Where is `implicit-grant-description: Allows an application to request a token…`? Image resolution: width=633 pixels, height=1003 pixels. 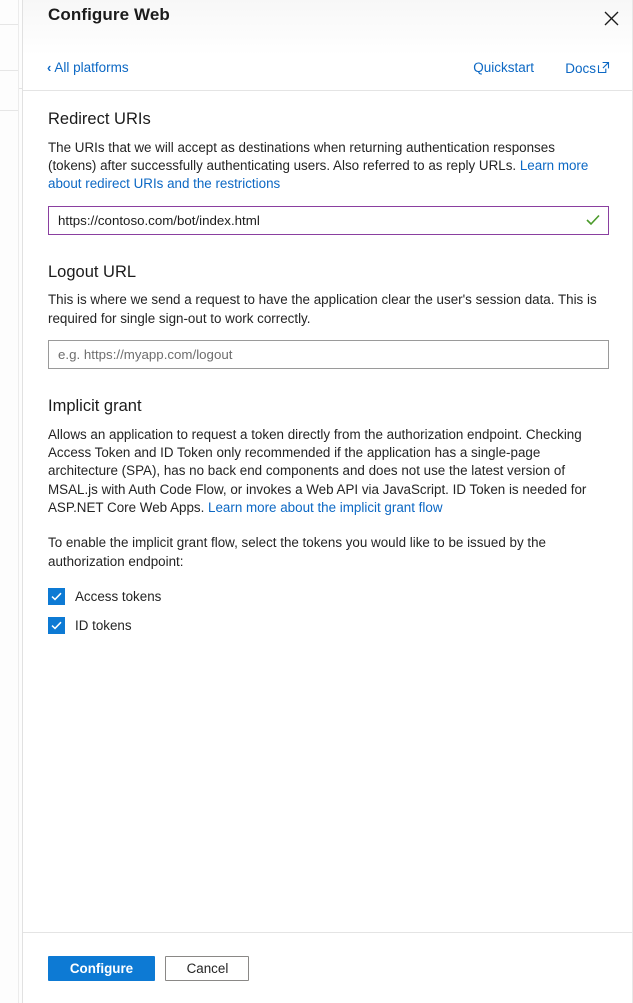
implicit-grant-description: Allows an application to request a token… is located at coordinates (327, 471).